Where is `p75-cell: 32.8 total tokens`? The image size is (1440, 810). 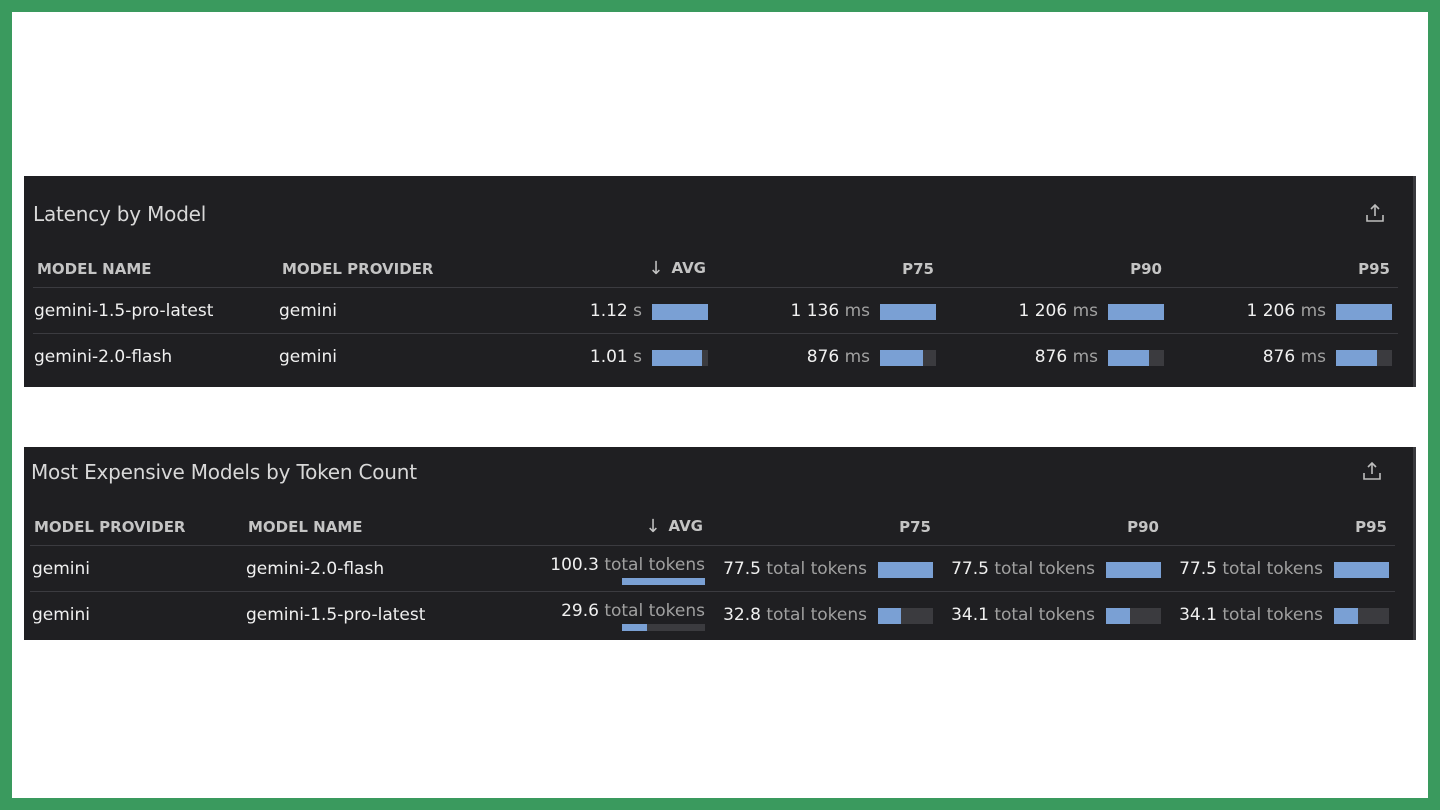
p75-cell: 32.8 total tokens is located at coordinates (795, 615).